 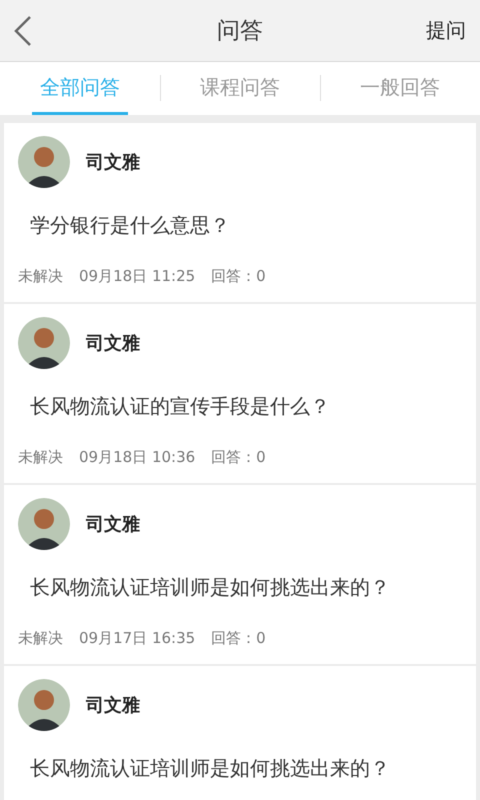 What do you see at coordinates (137, 276) in the screenshot?
I see `timestamp: 09月18日 11:25` at bounding box center [137, 276].